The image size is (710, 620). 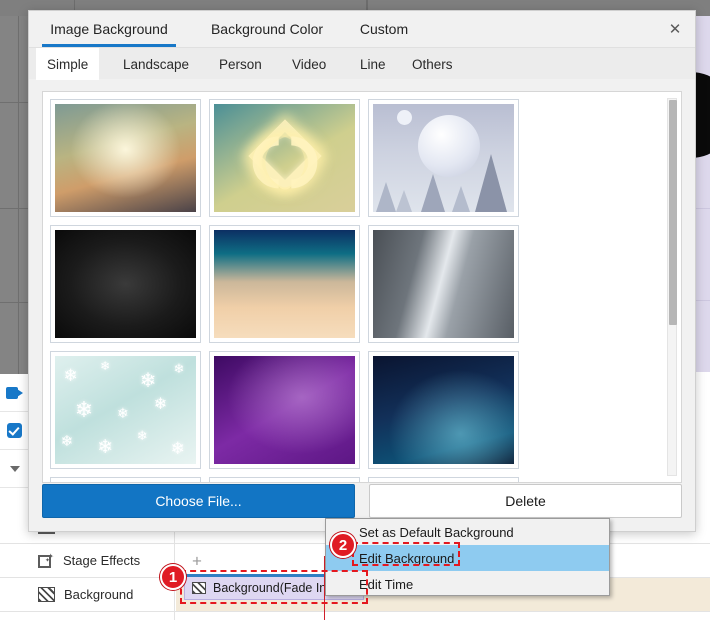 What do you see at coordinates (406, 554) in the screenshot?
I see `annotation-box-edit-background` at bounding box center [406, 554].